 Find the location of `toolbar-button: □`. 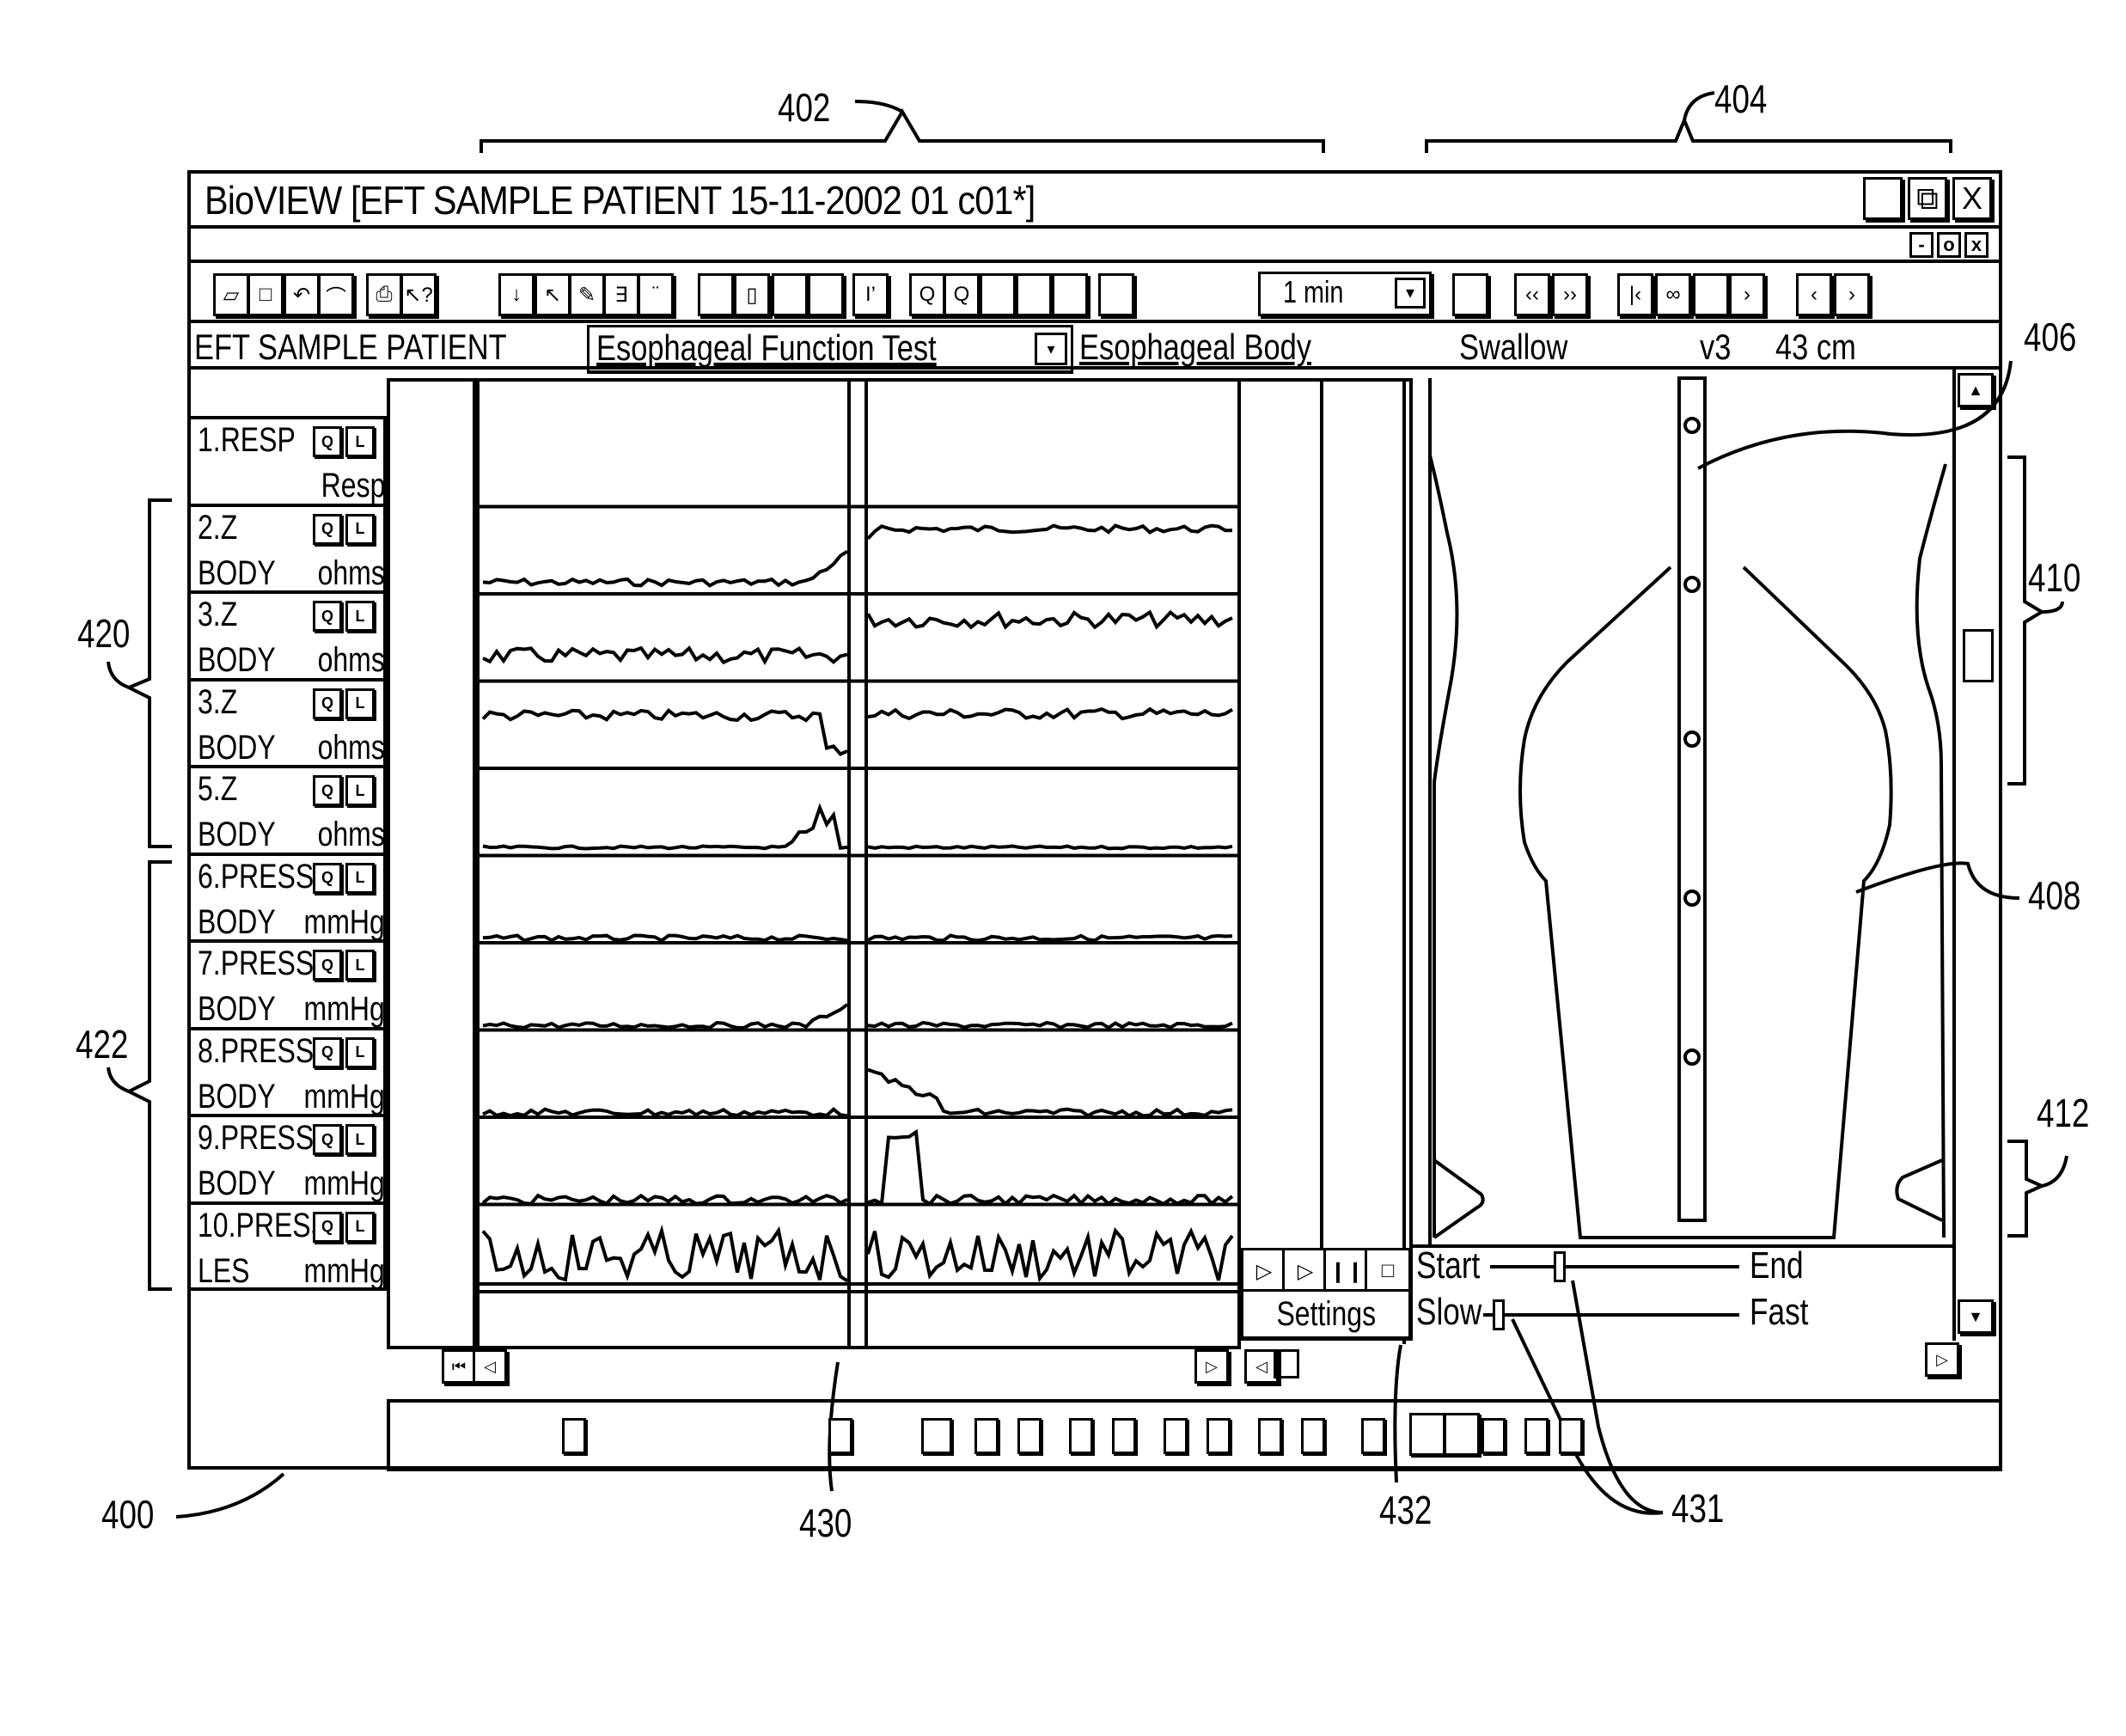

toolbar-button: □ is located at coordinates (265, 294).